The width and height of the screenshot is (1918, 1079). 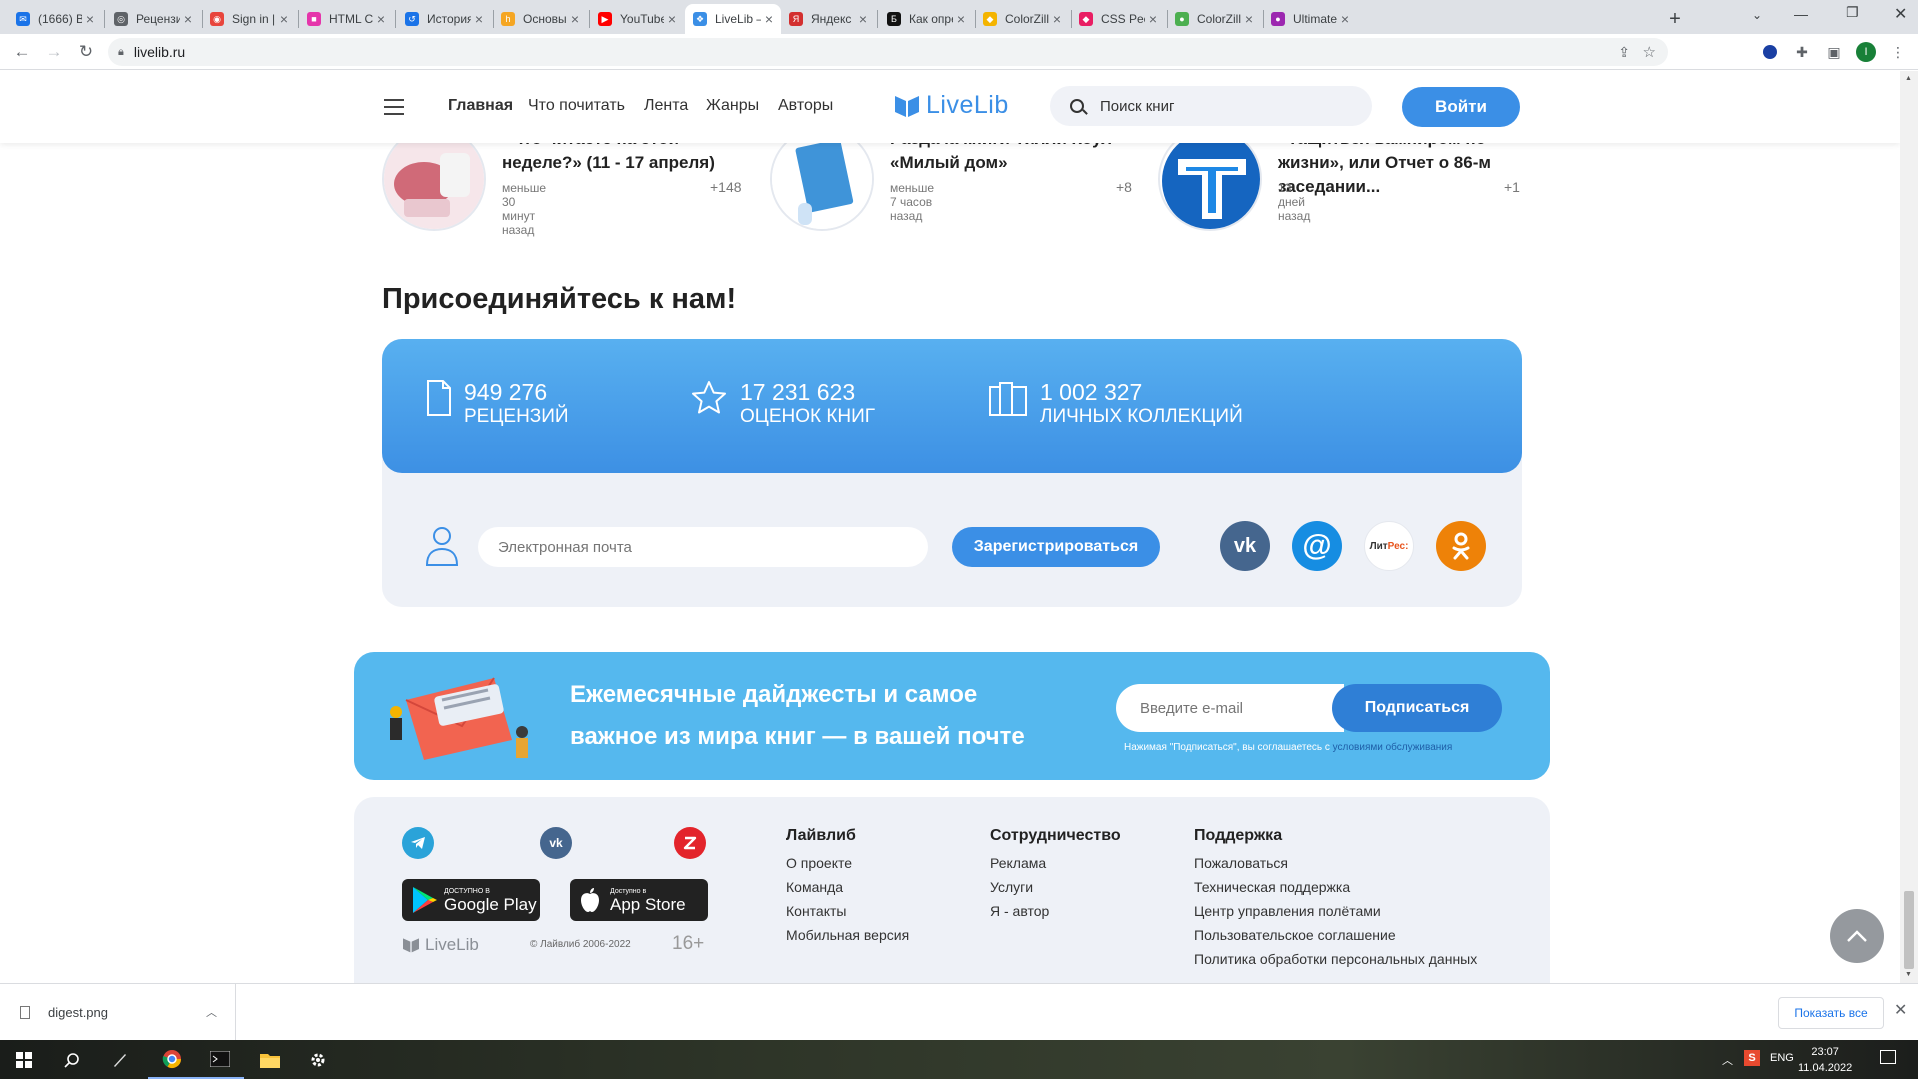 What do you see at coordinates (951, 105) in the screenshot?
I see `livelib-logo: LiveLib` at bounding box center [951, 105].